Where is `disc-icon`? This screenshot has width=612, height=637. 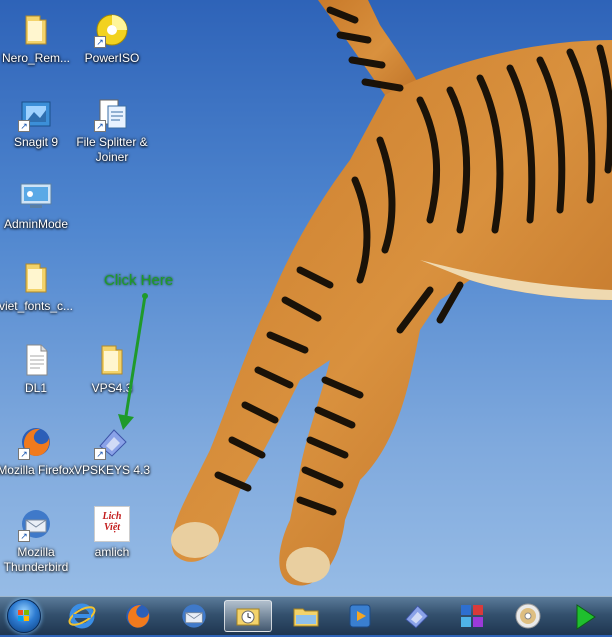
disc-icon is located at coordinates (528, 616).